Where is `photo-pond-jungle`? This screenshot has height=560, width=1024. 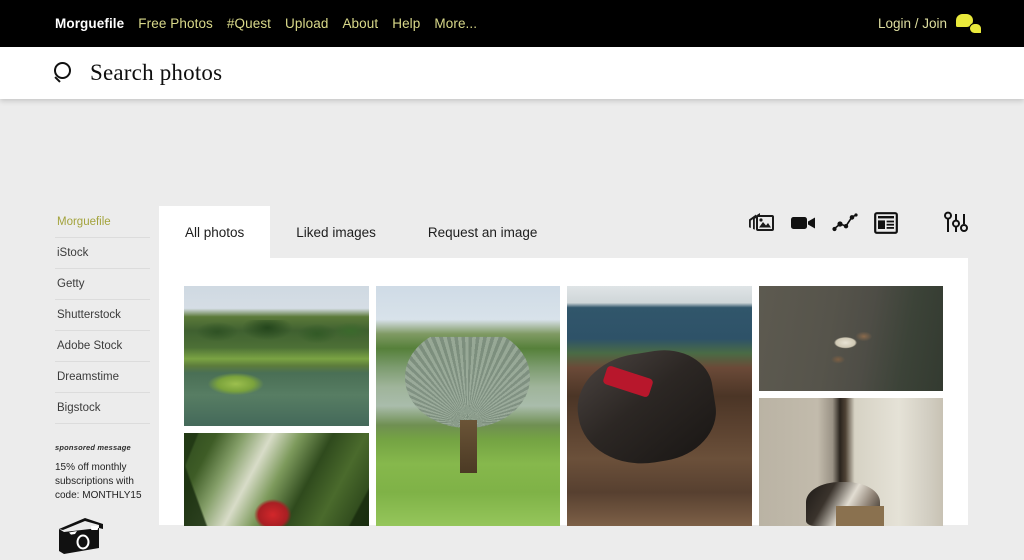 photo-pond-jungle is located at coordinates (276, 356).